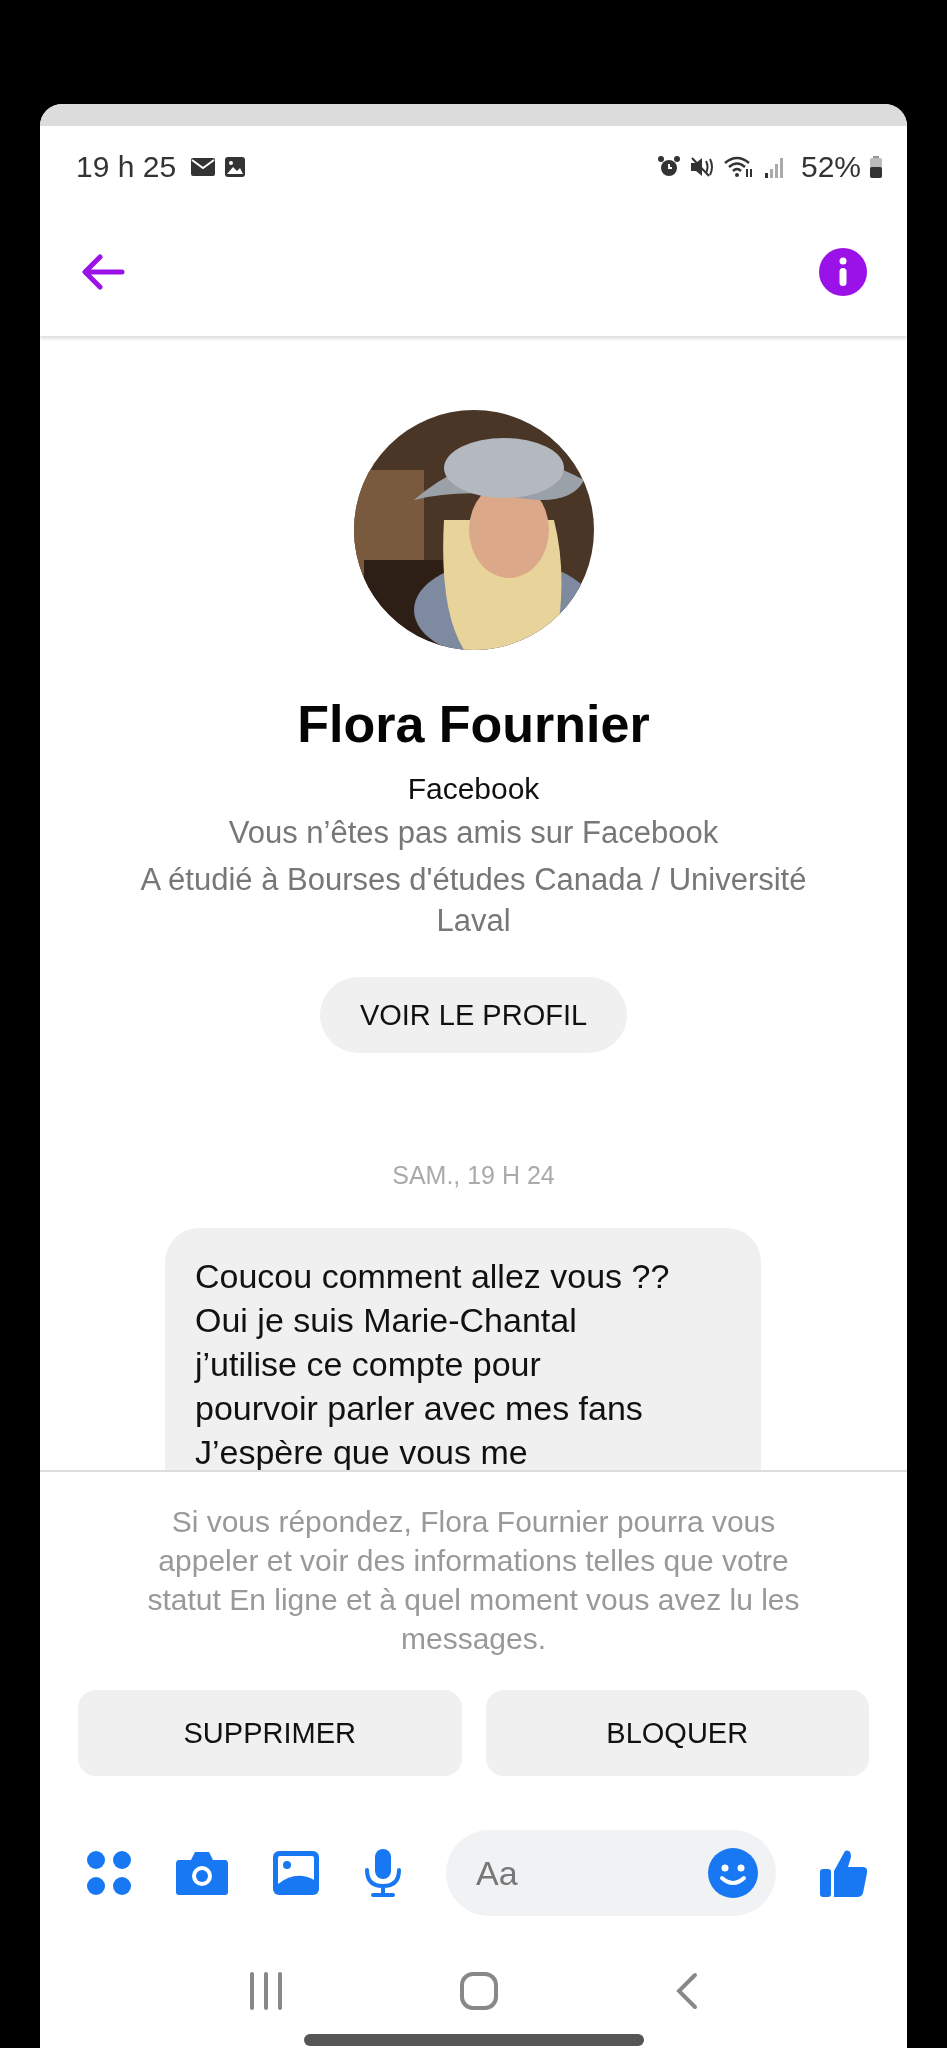 The image size is (947, 2048). Describe the element at coordinates (738, 167) in the screenshot. I see `wifi-icon` at that location.